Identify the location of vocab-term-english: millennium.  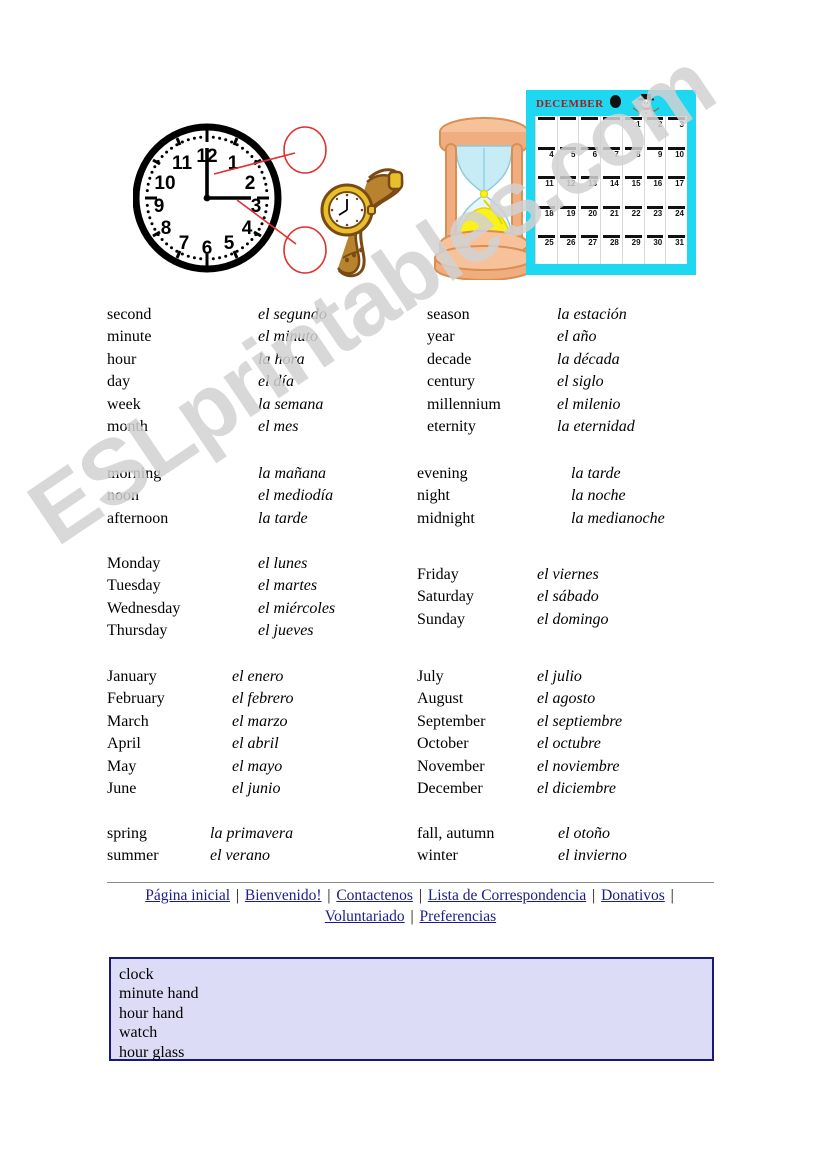
(464, 404).